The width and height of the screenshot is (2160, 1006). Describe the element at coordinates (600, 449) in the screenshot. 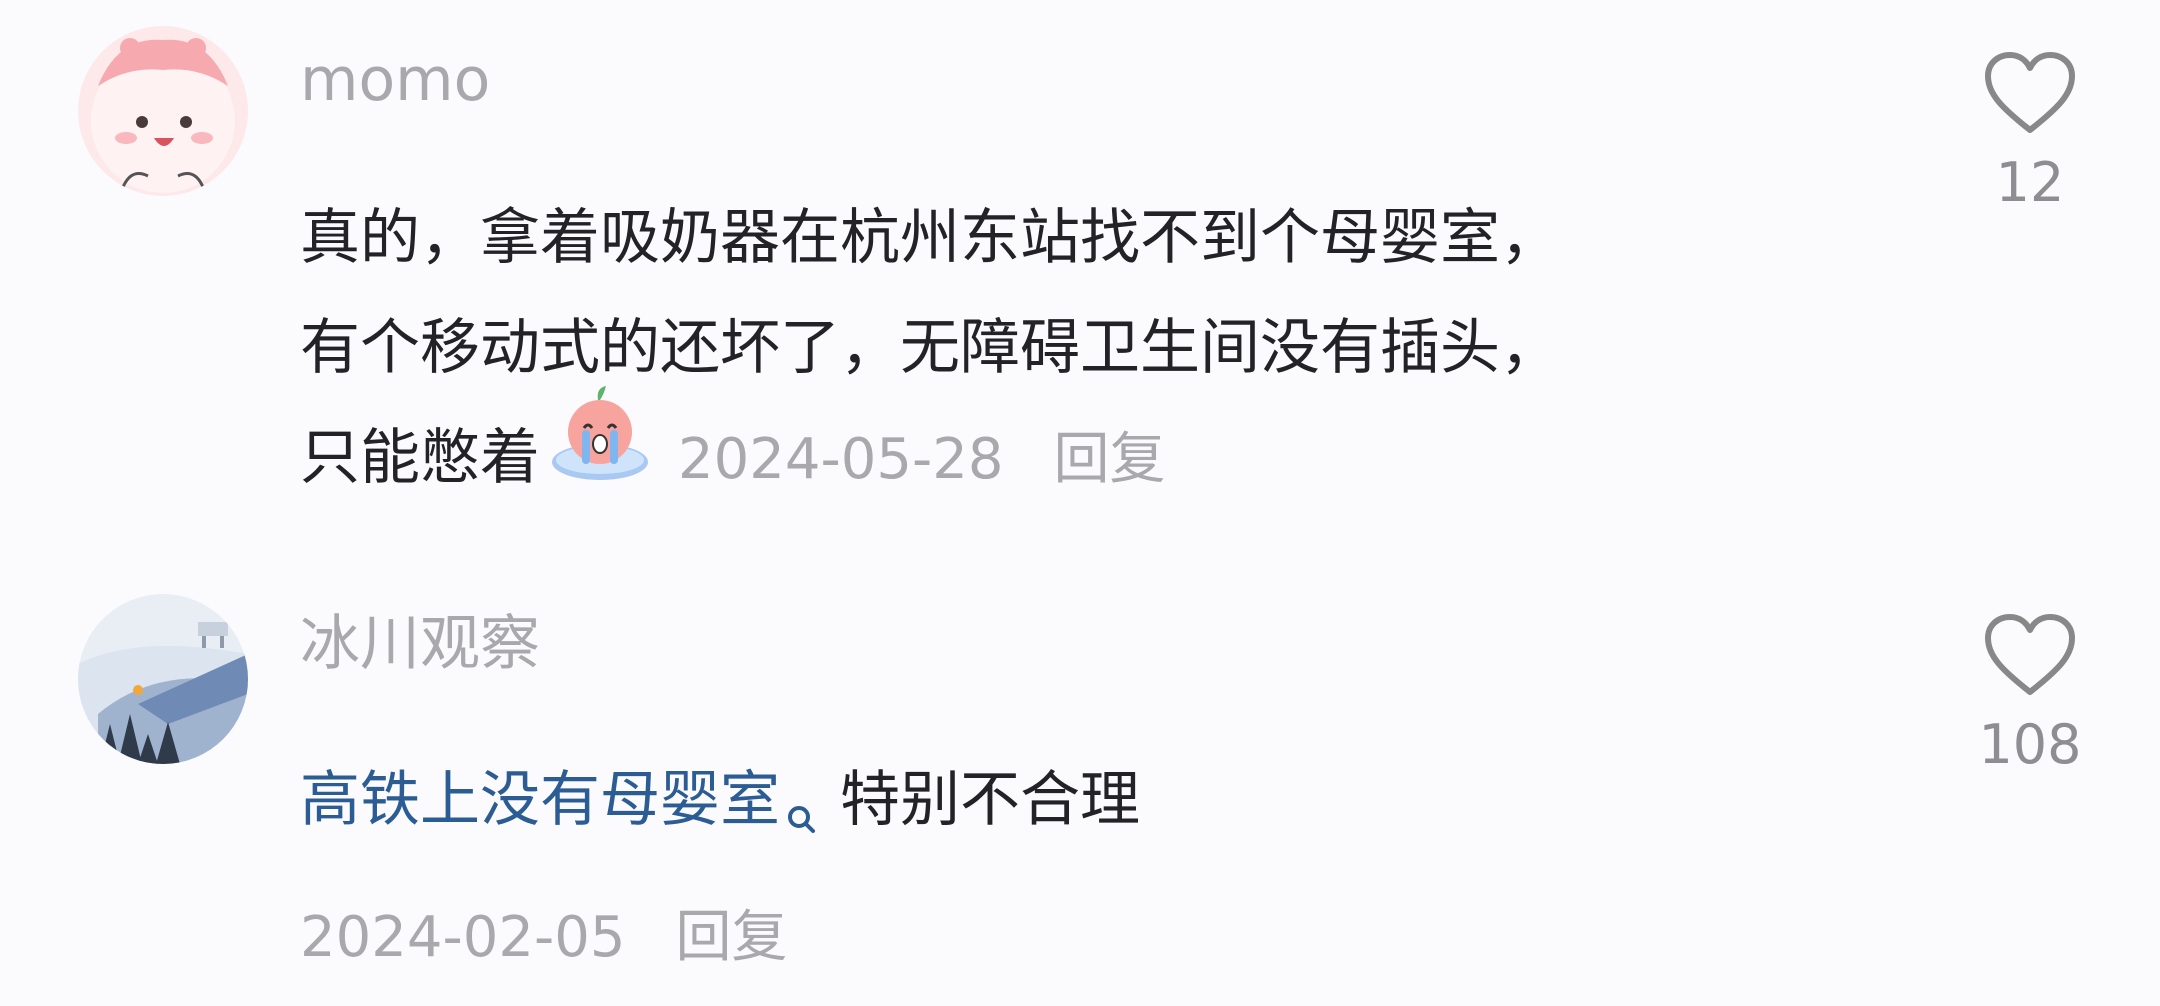

I see `crying-emoji-icon` at that location.